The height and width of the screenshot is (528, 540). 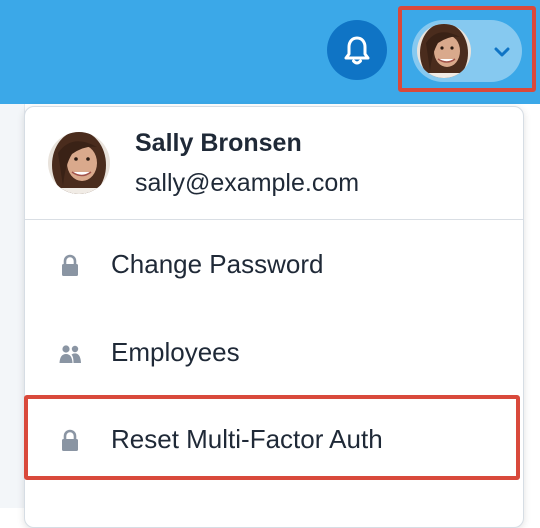 I want to click on page-background, so click(x=12, y=306).